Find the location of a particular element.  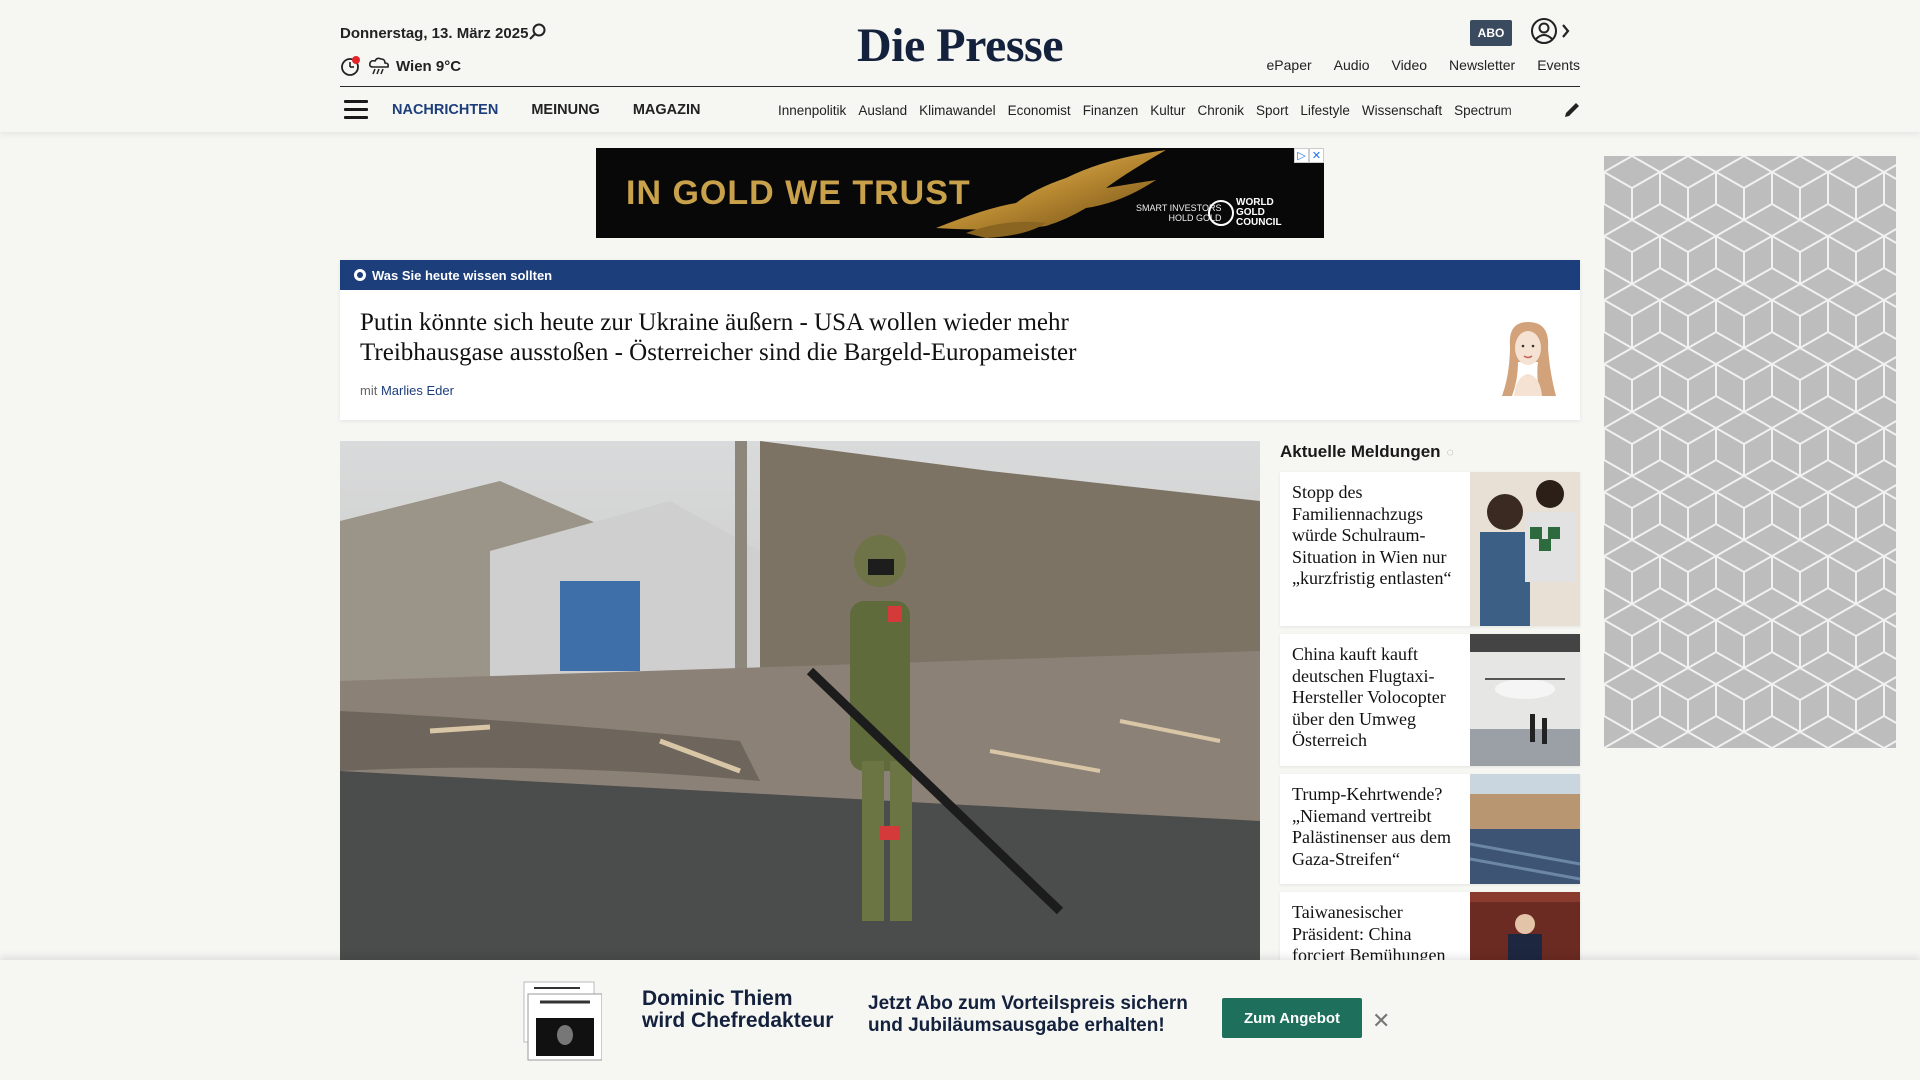

subnav-kultur: Kultur is located at coordinates (1167, 110).